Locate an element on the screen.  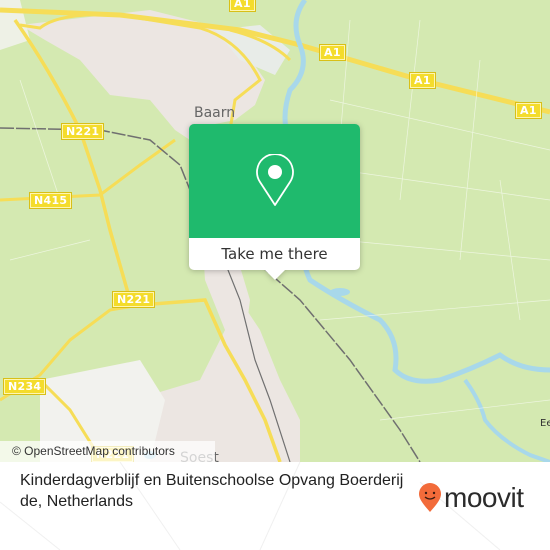
location-pin-icon is located at coordinates (275, 180).